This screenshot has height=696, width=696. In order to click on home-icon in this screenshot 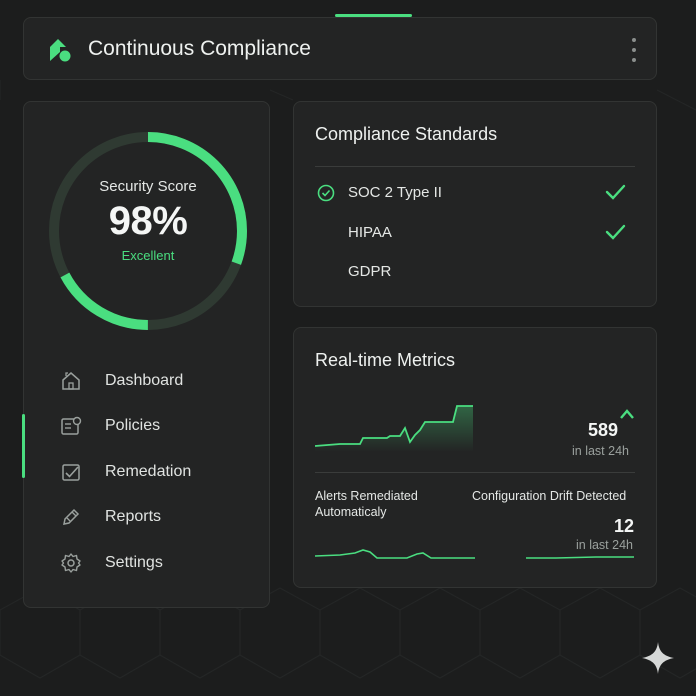, I will do `click(71, 380)`.